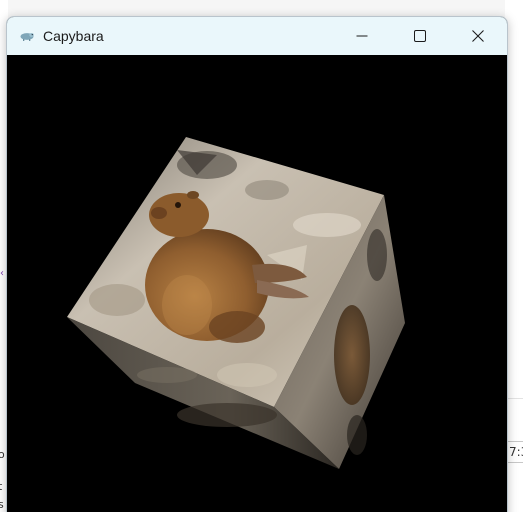 This screenshot has height=512, width=523. Describe the element at coordinates (73, 36) in the screenshot. I see `window-title: Capybara` at that location.